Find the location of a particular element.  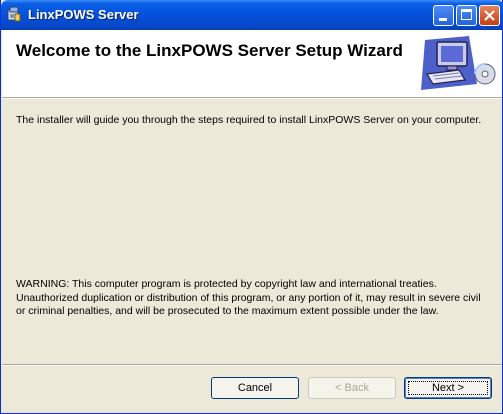

close-button is located at coordinates (489, 15).